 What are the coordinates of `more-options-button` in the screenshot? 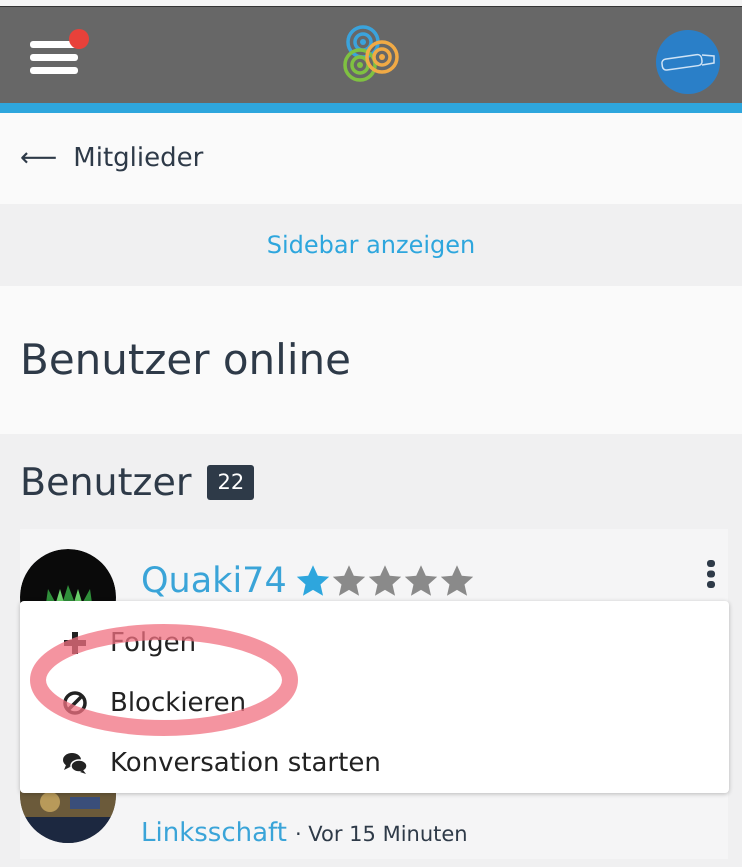 It's located at (711, 574).